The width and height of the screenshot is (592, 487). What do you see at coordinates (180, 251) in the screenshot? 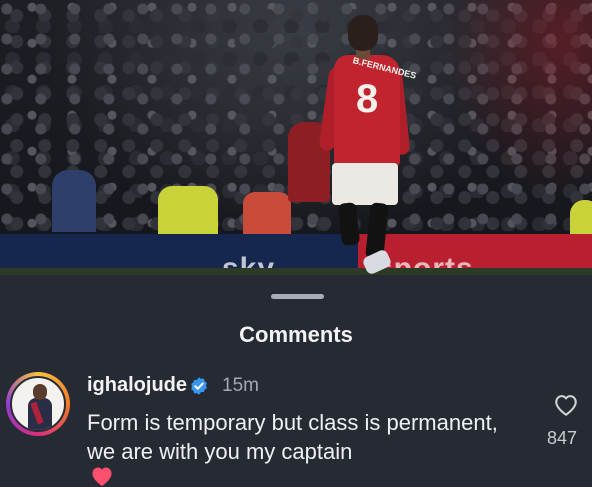
I see `advertising-board-blue` at bounding box center [180, 251].